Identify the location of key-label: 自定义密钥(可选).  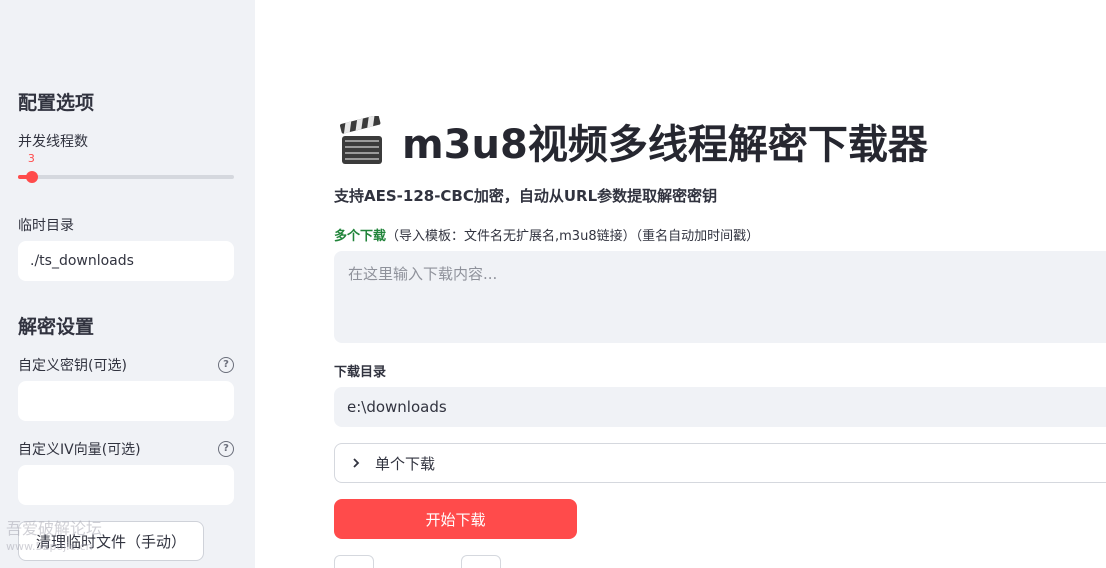
(72, 366).